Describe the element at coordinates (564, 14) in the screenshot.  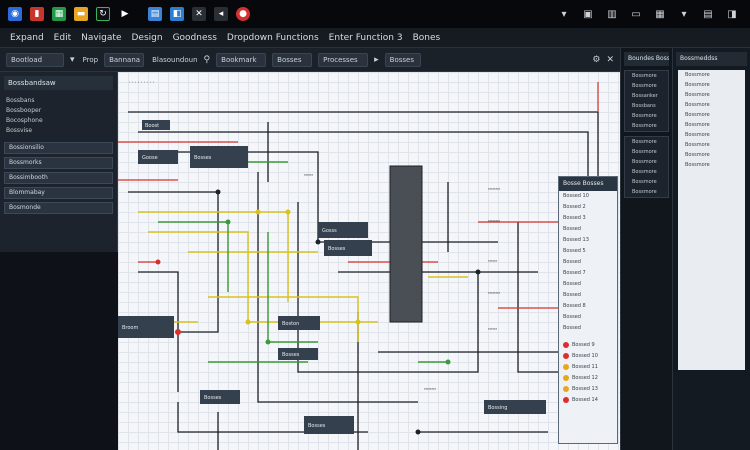
I see `window-icon: ▾` at that location.